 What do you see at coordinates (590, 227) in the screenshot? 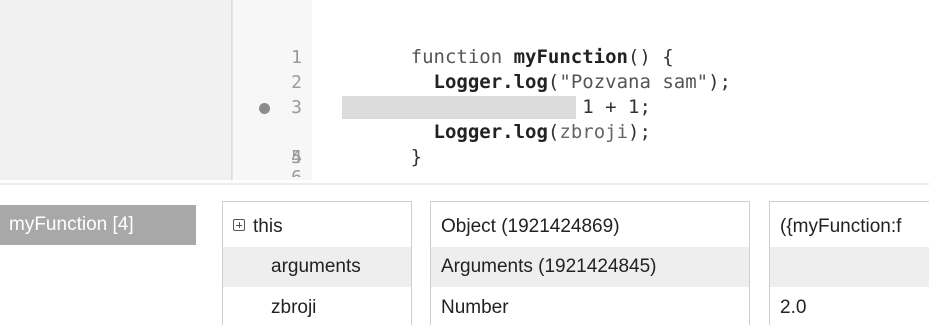
I see `variable-type-cell: Object (1921424869)` at bounding box center [590, 227].